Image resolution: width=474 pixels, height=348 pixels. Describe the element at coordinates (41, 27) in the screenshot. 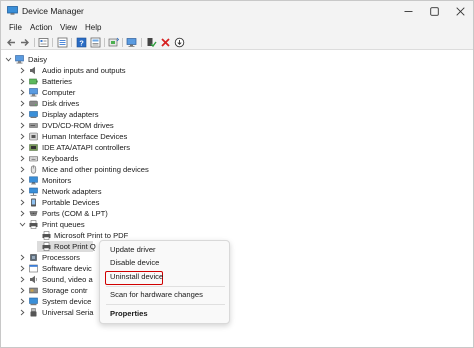

I see `menu-action: Action` at that location.